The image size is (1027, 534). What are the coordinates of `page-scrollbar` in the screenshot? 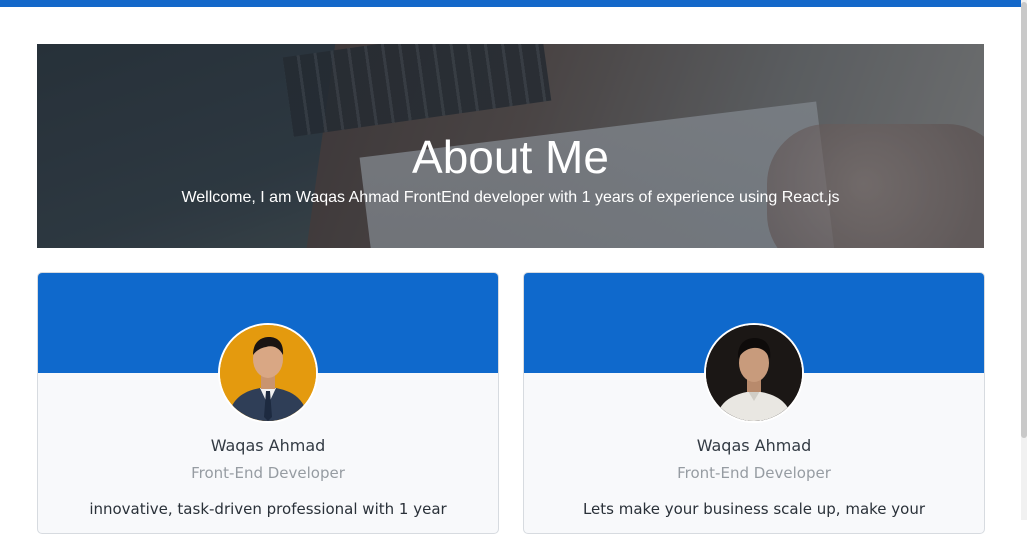 It's located at (1024, 260).